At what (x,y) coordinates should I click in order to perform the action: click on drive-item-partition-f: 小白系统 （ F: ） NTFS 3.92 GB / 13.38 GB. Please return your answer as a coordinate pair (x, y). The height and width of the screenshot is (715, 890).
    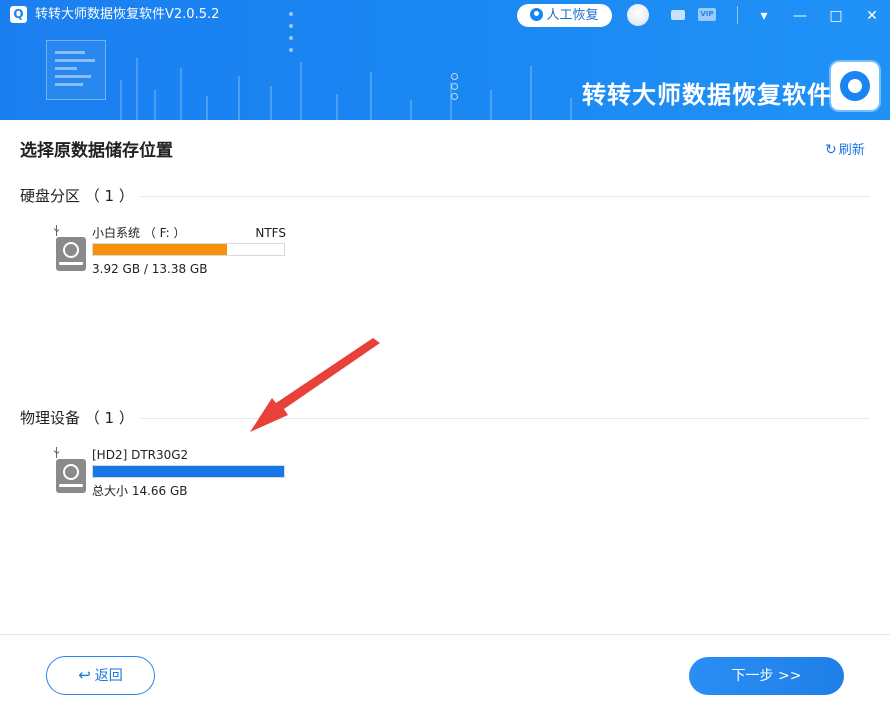
    Looking at the image, I should click on (173, 253).